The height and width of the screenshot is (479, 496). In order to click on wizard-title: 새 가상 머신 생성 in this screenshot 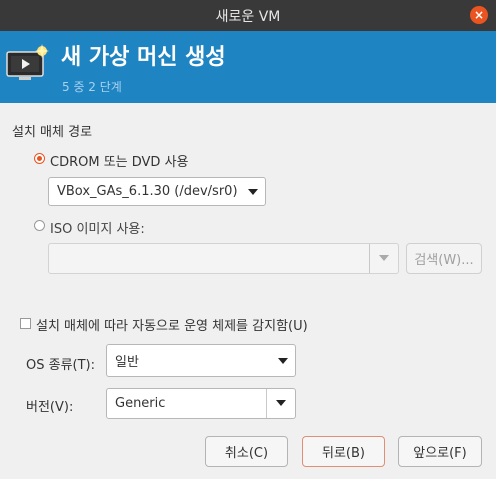, I will do `click(143, 57)`.